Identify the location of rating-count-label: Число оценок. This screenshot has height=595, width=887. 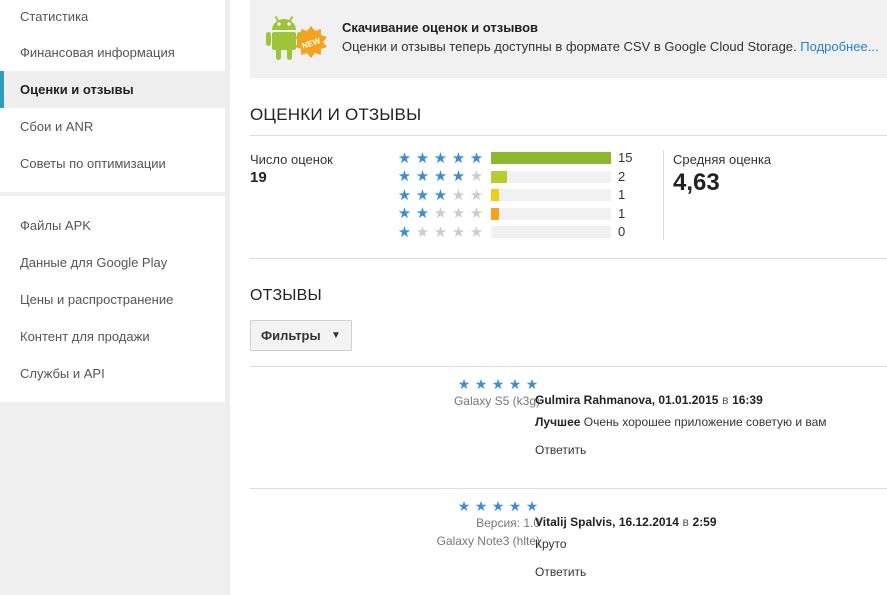
(291, 159).